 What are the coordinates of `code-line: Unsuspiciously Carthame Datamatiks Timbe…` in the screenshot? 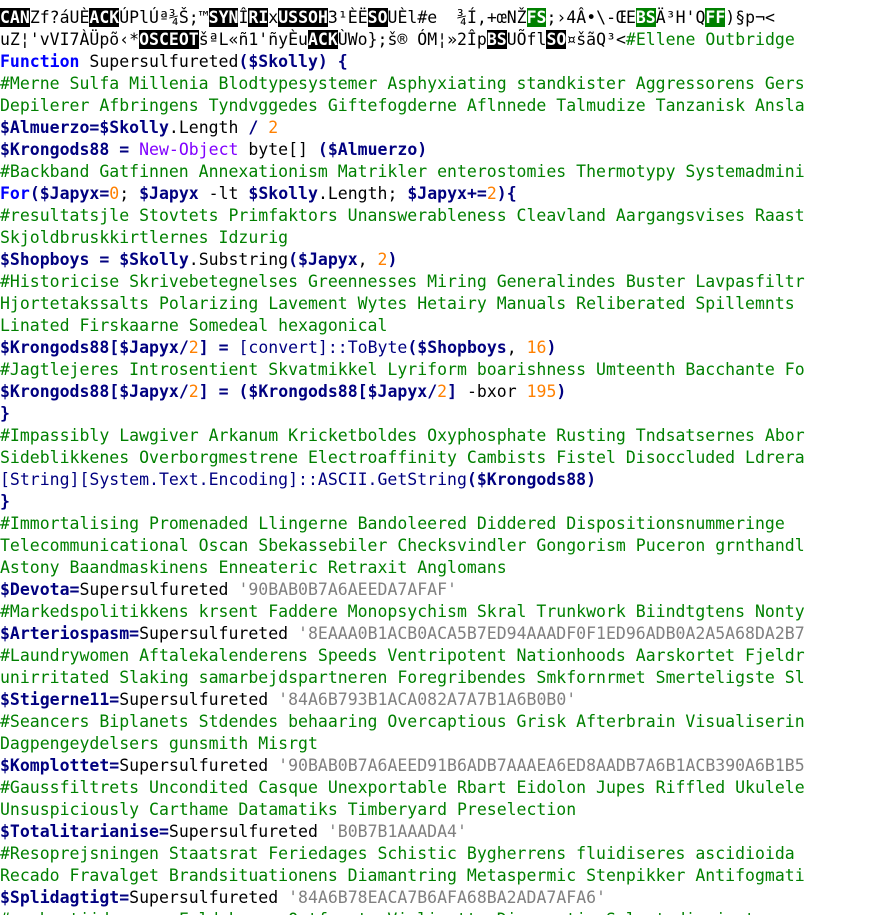 It's located at (288, 810).